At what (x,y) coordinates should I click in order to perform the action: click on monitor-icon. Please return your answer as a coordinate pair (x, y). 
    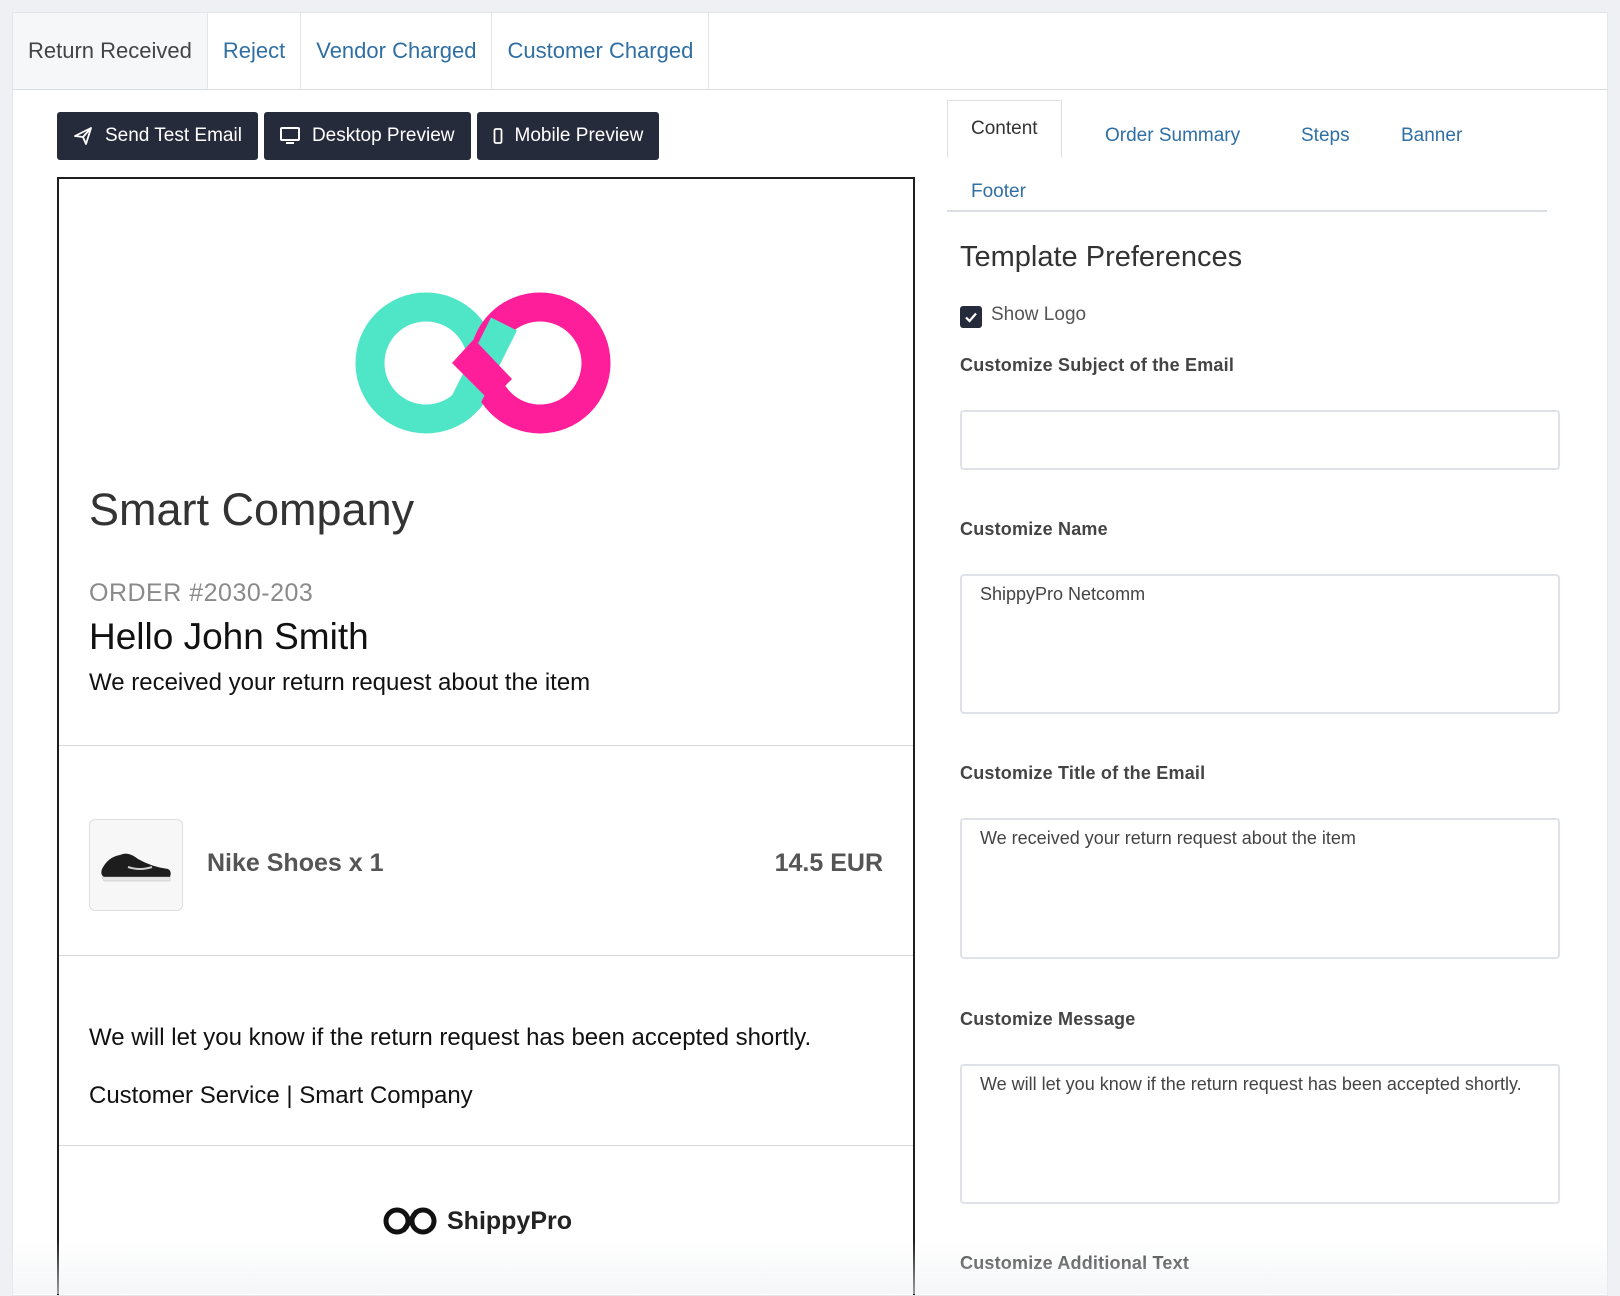
    Looking at the image, I should click on (289, 136).